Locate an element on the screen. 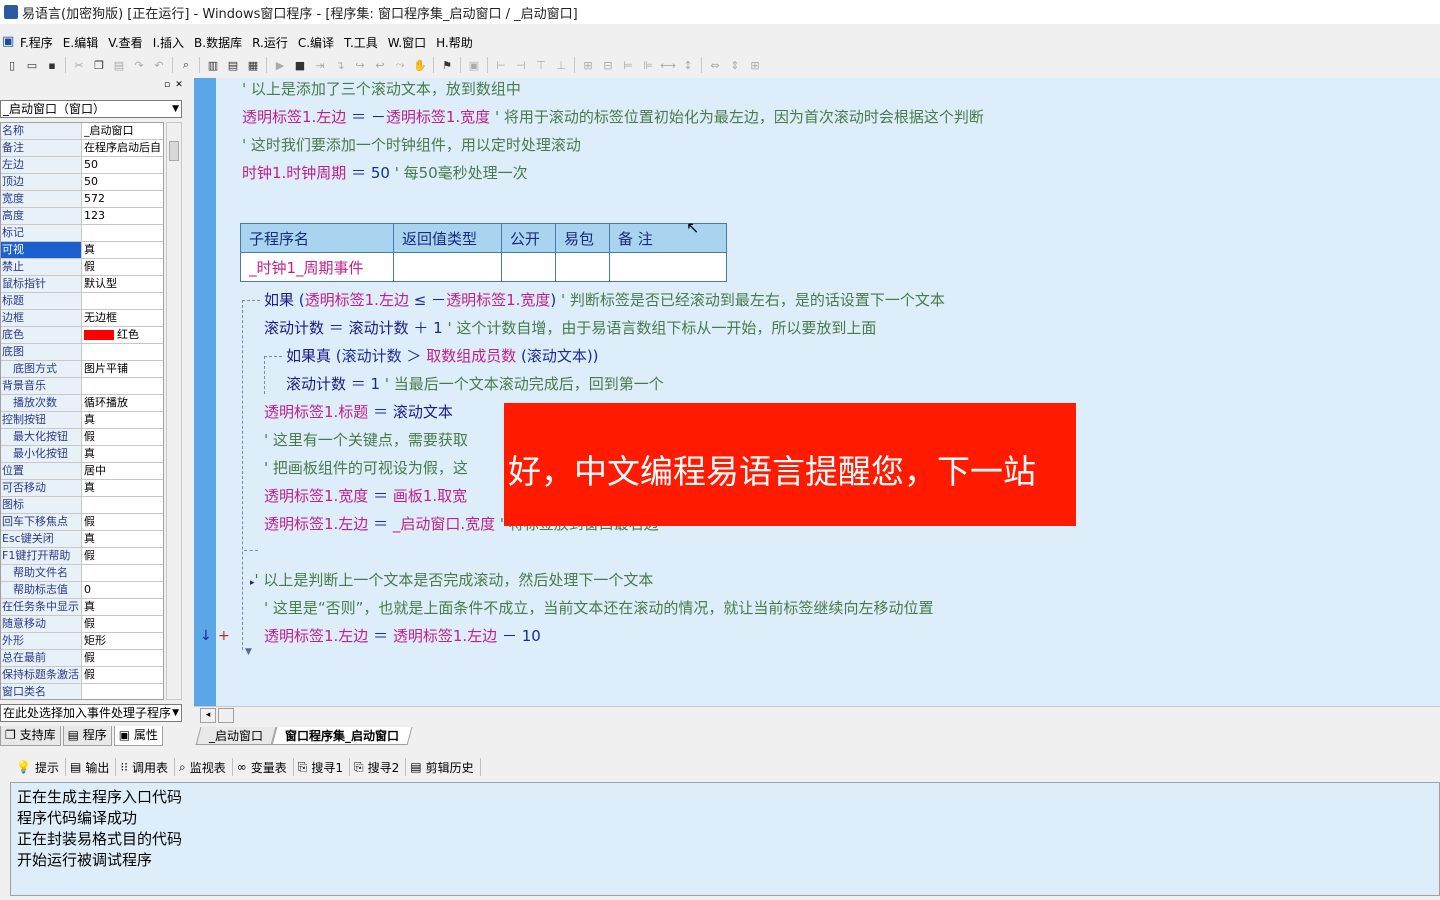 This screenshot has width=1440, height=900. scroll-thumb is located at coordinates (226, 715).